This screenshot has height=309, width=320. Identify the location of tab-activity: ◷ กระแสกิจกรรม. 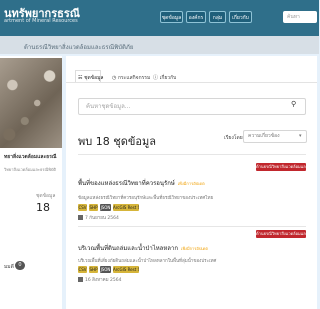
(131, 78).